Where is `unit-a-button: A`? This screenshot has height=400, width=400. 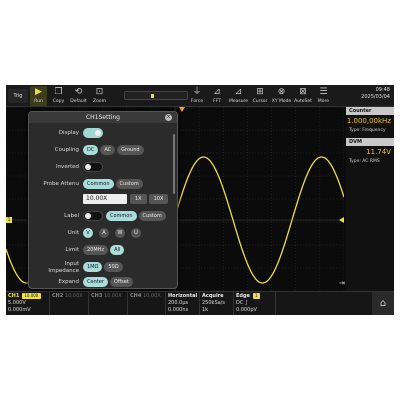 unit-a-button: A is located at coordinates (104, 233).